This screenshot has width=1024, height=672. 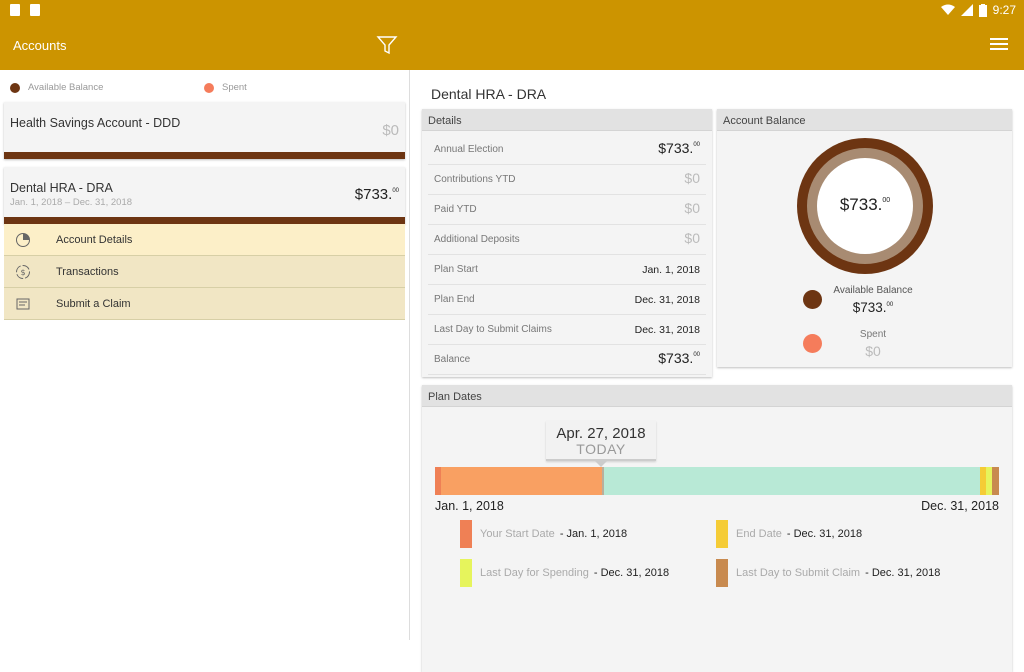 I want to click on legend-key: Last Day for Spending, so click(x=534, y=573).